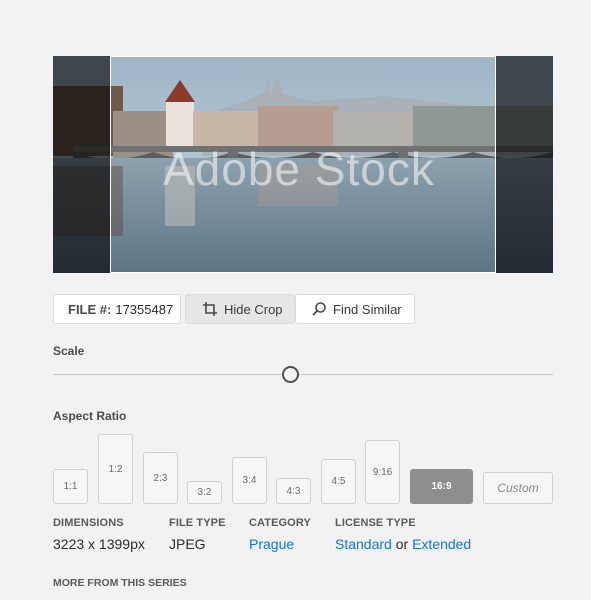  I want to click on watermark-text: Adobe Stock, so click(299, 169).